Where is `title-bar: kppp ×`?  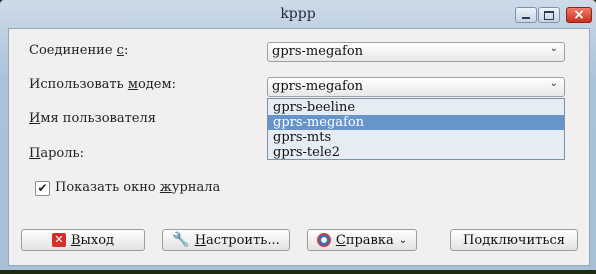 title-bar: kppp × is located at coordinates (298, 14).